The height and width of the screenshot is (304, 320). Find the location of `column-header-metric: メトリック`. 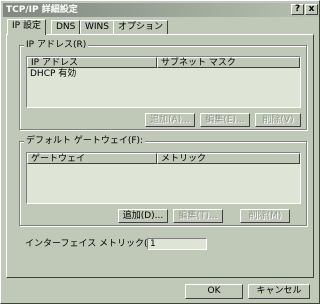

column-header-metric: メトリック is located at coordinates (228, 158).